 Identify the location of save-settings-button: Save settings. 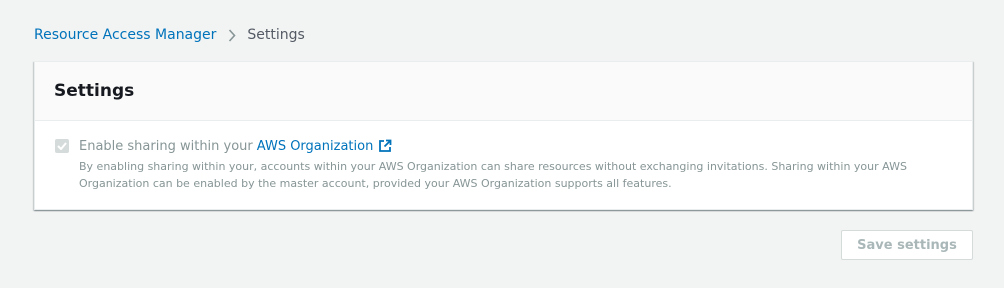
(907, 245).